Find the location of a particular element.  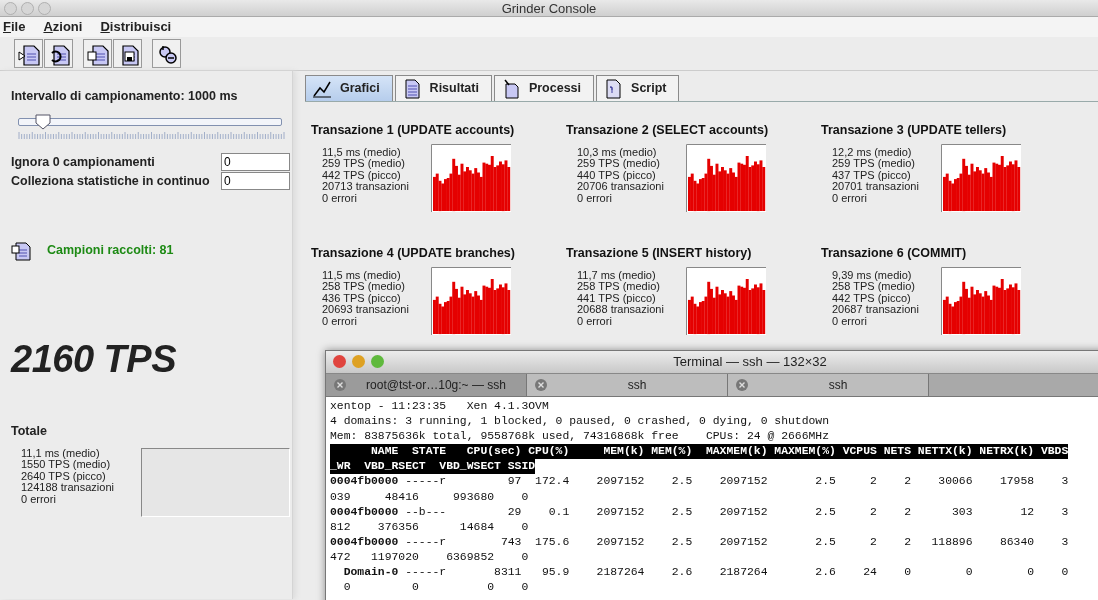

column-headers: _WR VBD_RSECT VBD_WSECT SSID is located at coordinates (433, 467).